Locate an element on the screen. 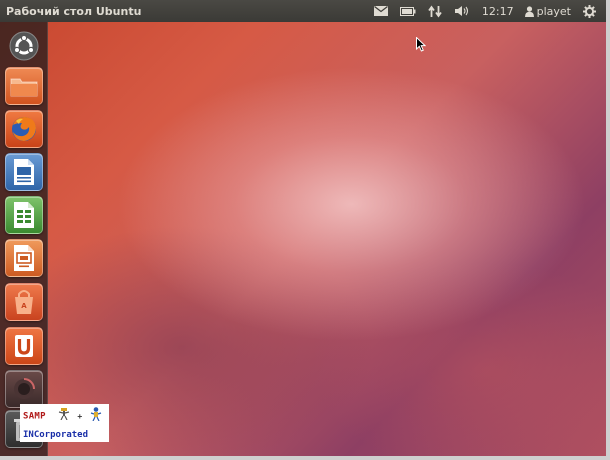  libreoffice-calc-icon is located at coordinates (24, 215).